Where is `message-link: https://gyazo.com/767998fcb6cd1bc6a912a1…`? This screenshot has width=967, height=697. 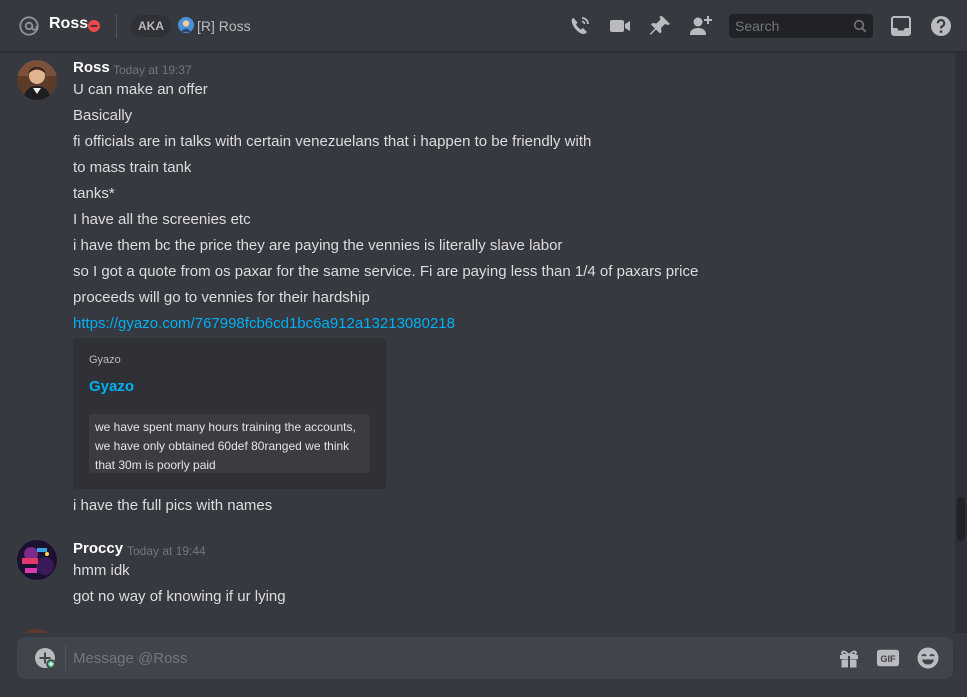 message-link: https://gyazo.com/767998fcb6cd1bc6a912a1… is located at coordinates (264, 323).